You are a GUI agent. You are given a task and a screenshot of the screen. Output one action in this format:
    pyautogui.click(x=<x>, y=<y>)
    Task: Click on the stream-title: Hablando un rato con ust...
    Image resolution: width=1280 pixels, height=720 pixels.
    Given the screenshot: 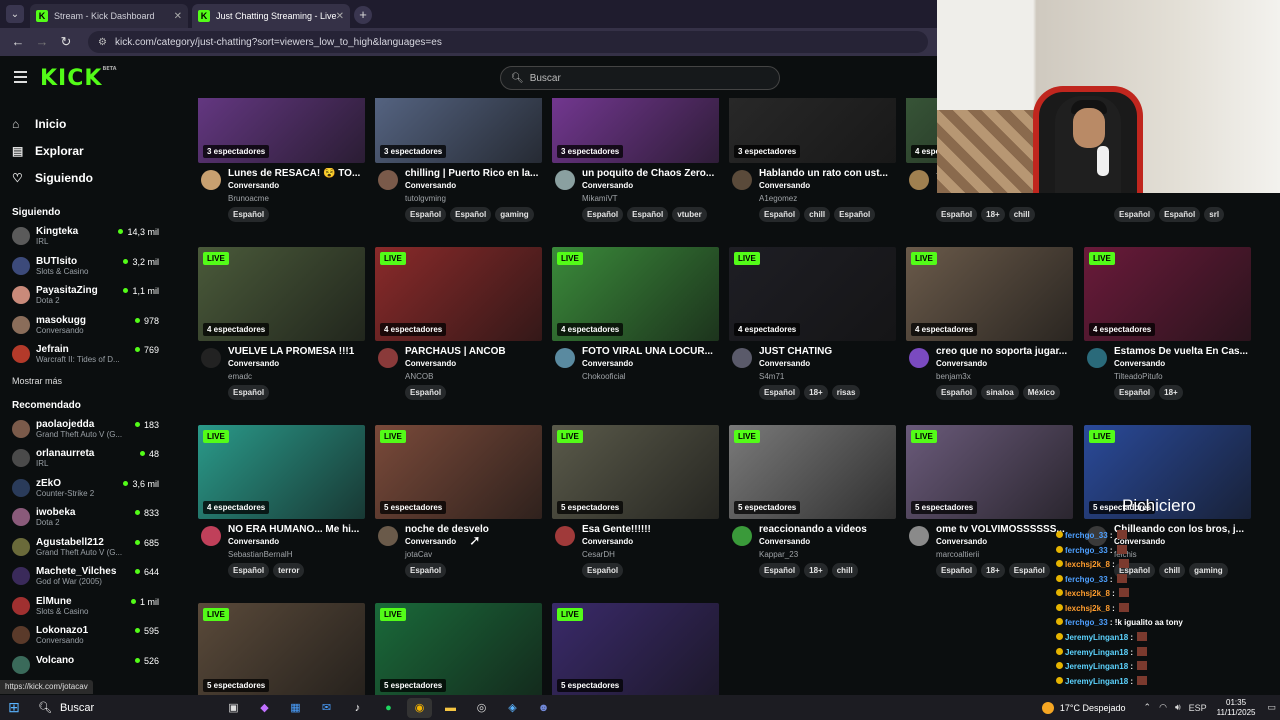 What is the action you would take?
    pyautogui.click(x=827, y=173)
    